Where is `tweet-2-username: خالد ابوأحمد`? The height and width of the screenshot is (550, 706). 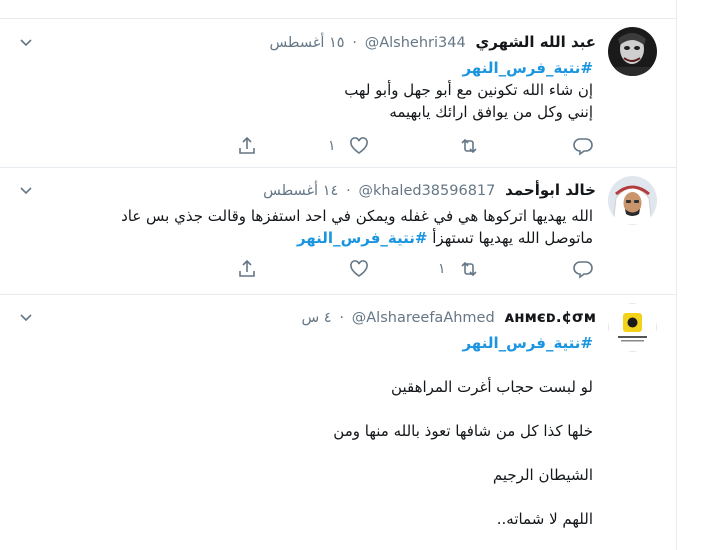 tweet-2-username: خالد ابوأحمد is located at coordinates (550, 190).